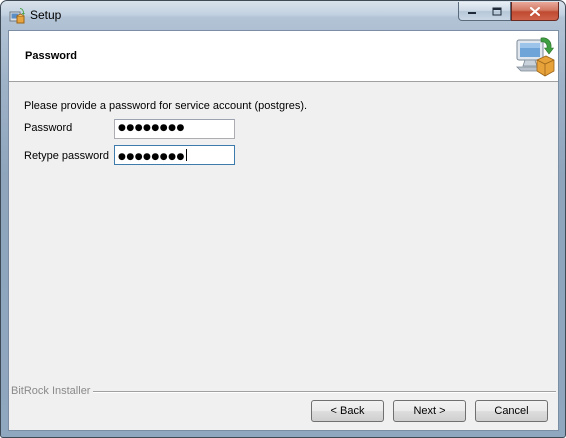 This screenshot has height=438, width=566. I want to click on password-masked-value: ●●●●●●●●, so click(151, 128).